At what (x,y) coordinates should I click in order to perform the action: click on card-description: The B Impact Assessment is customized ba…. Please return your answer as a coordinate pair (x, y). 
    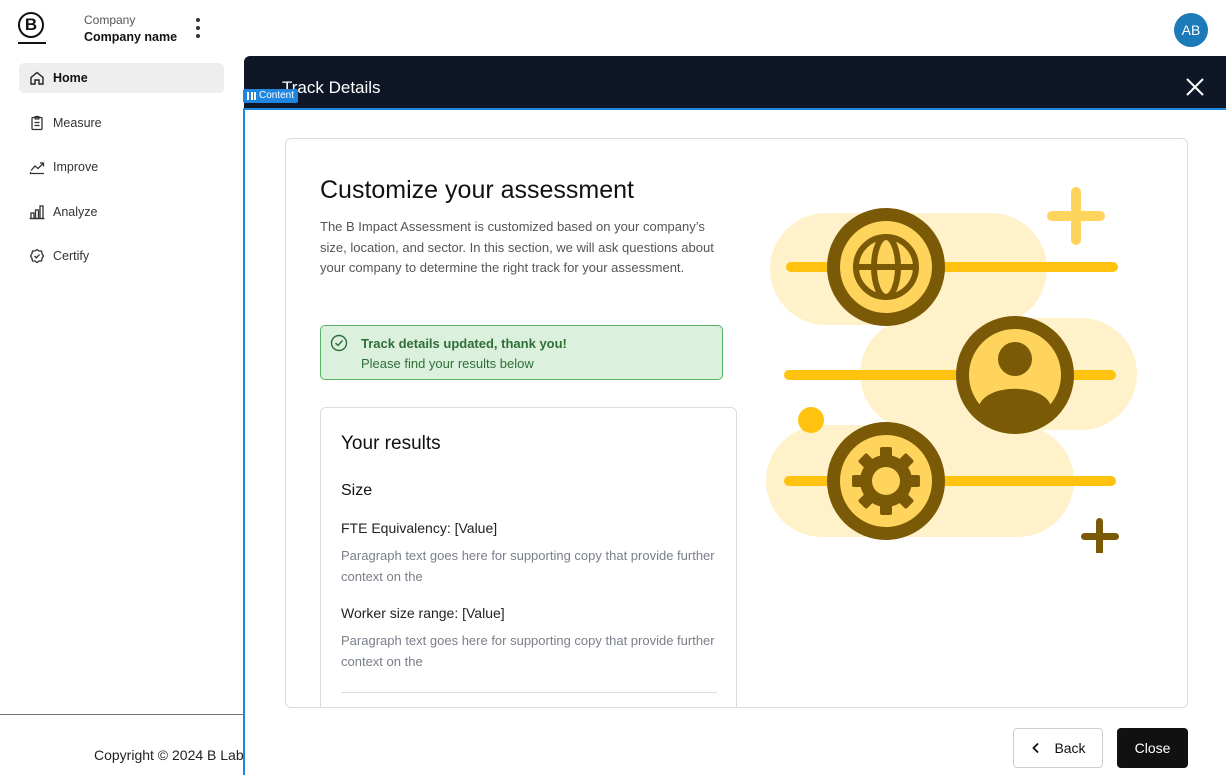
    Looking at the image, I should click on (517, 247).